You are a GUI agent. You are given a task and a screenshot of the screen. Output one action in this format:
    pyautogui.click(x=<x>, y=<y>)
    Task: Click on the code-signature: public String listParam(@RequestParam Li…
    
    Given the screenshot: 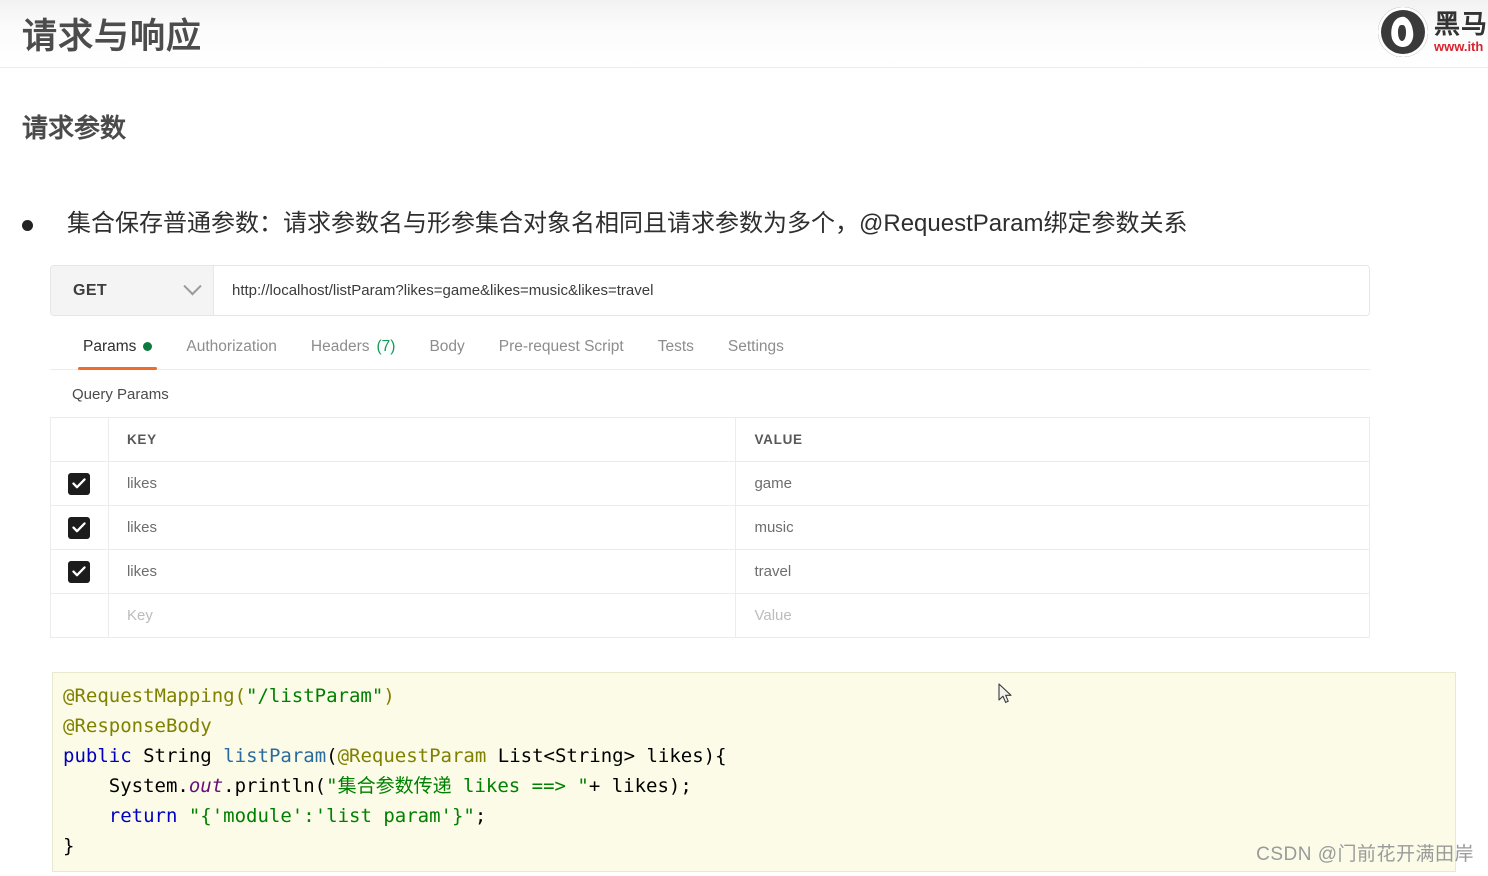 What is the action you would take?
    pyautogui.click(x=395, y=756)
    